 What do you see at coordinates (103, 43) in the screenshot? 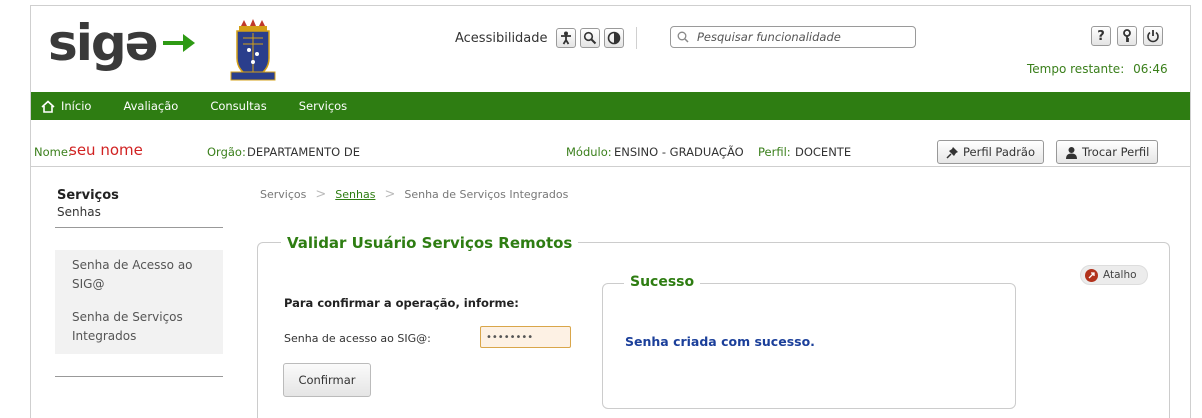
I see `logo-text: sigə` at bounding box center [103, 43].